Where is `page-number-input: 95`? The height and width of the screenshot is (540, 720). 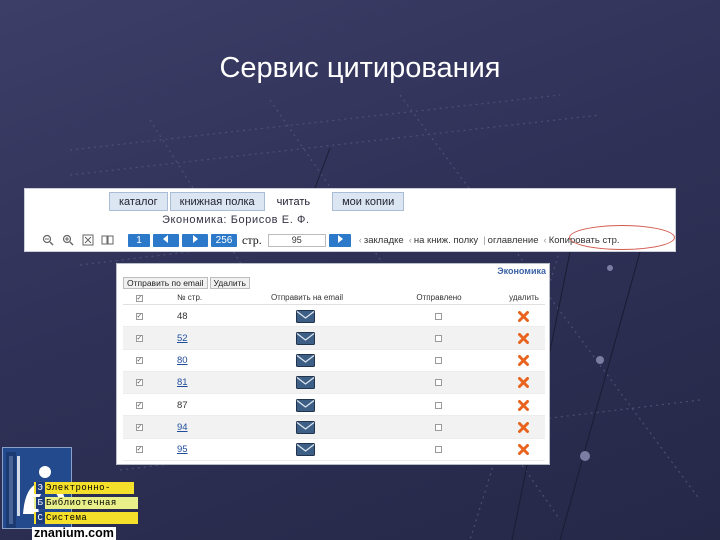
page-number-input: 95 is located at coordinates (296, 240).